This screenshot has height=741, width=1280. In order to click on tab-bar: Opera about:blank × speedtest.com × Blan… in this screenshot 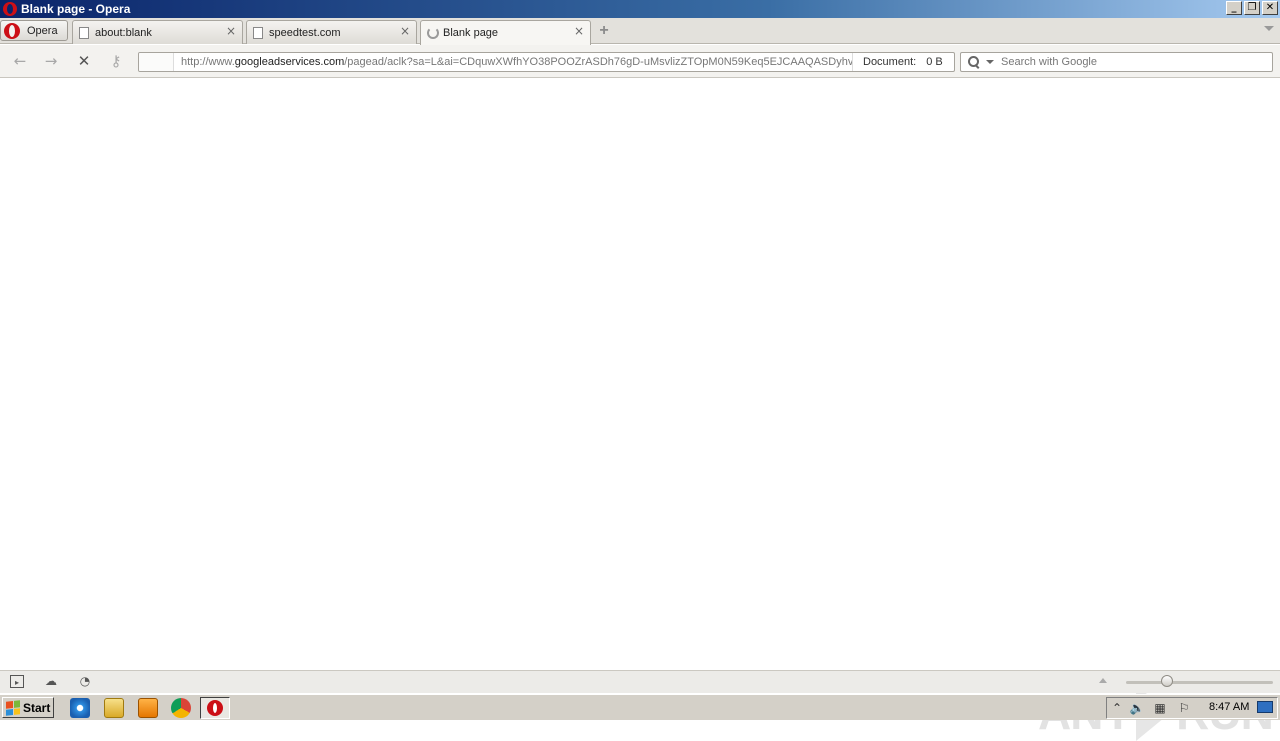, I will do `click(640, 31)`.